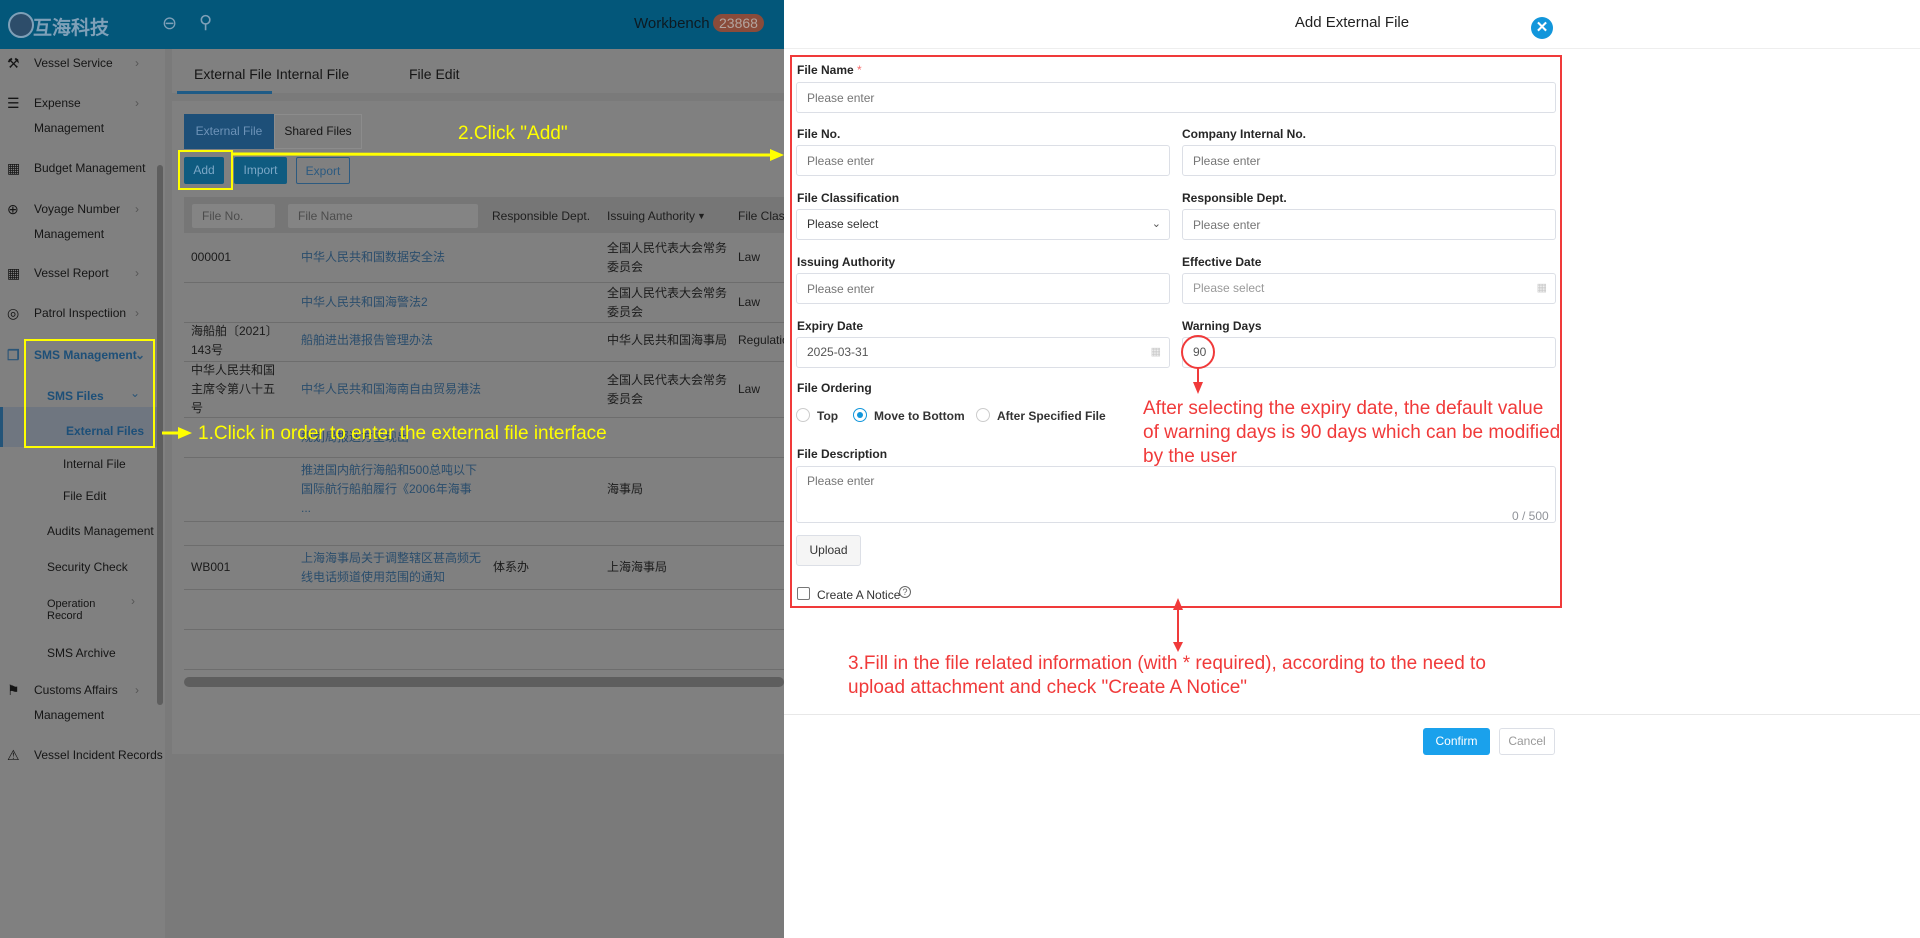  Describe the element at coordinates (71, 610) in the screenshot. I see `sidebar-operation-record: Operation Record` at that location.